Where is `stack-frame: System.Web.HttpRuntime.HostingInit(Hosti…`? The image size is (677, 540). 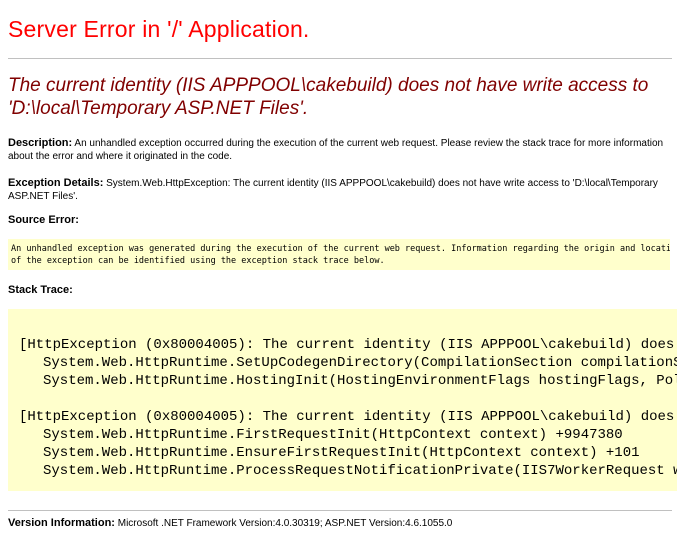
stack-frame: System.Web.HttpRuntime.HostingInit(Hosti… is located at coordinates (360, 381).